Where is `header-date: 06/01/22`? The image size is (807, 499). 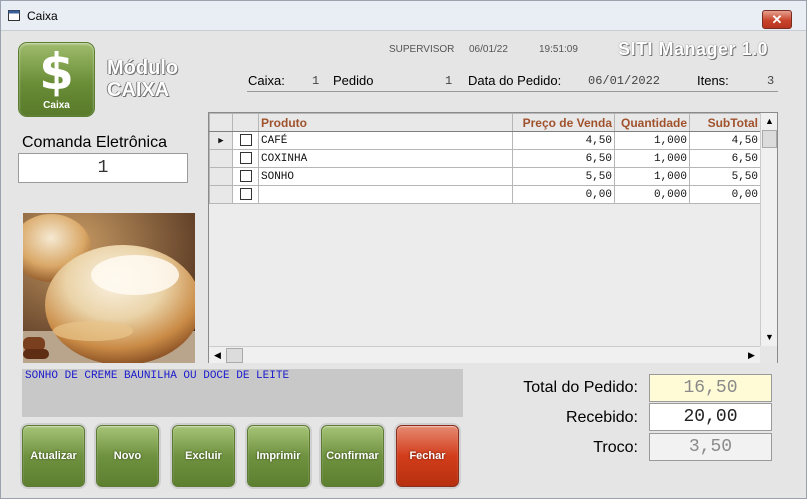
header-date: 06/01/22 is located at coordinates (488, 49).